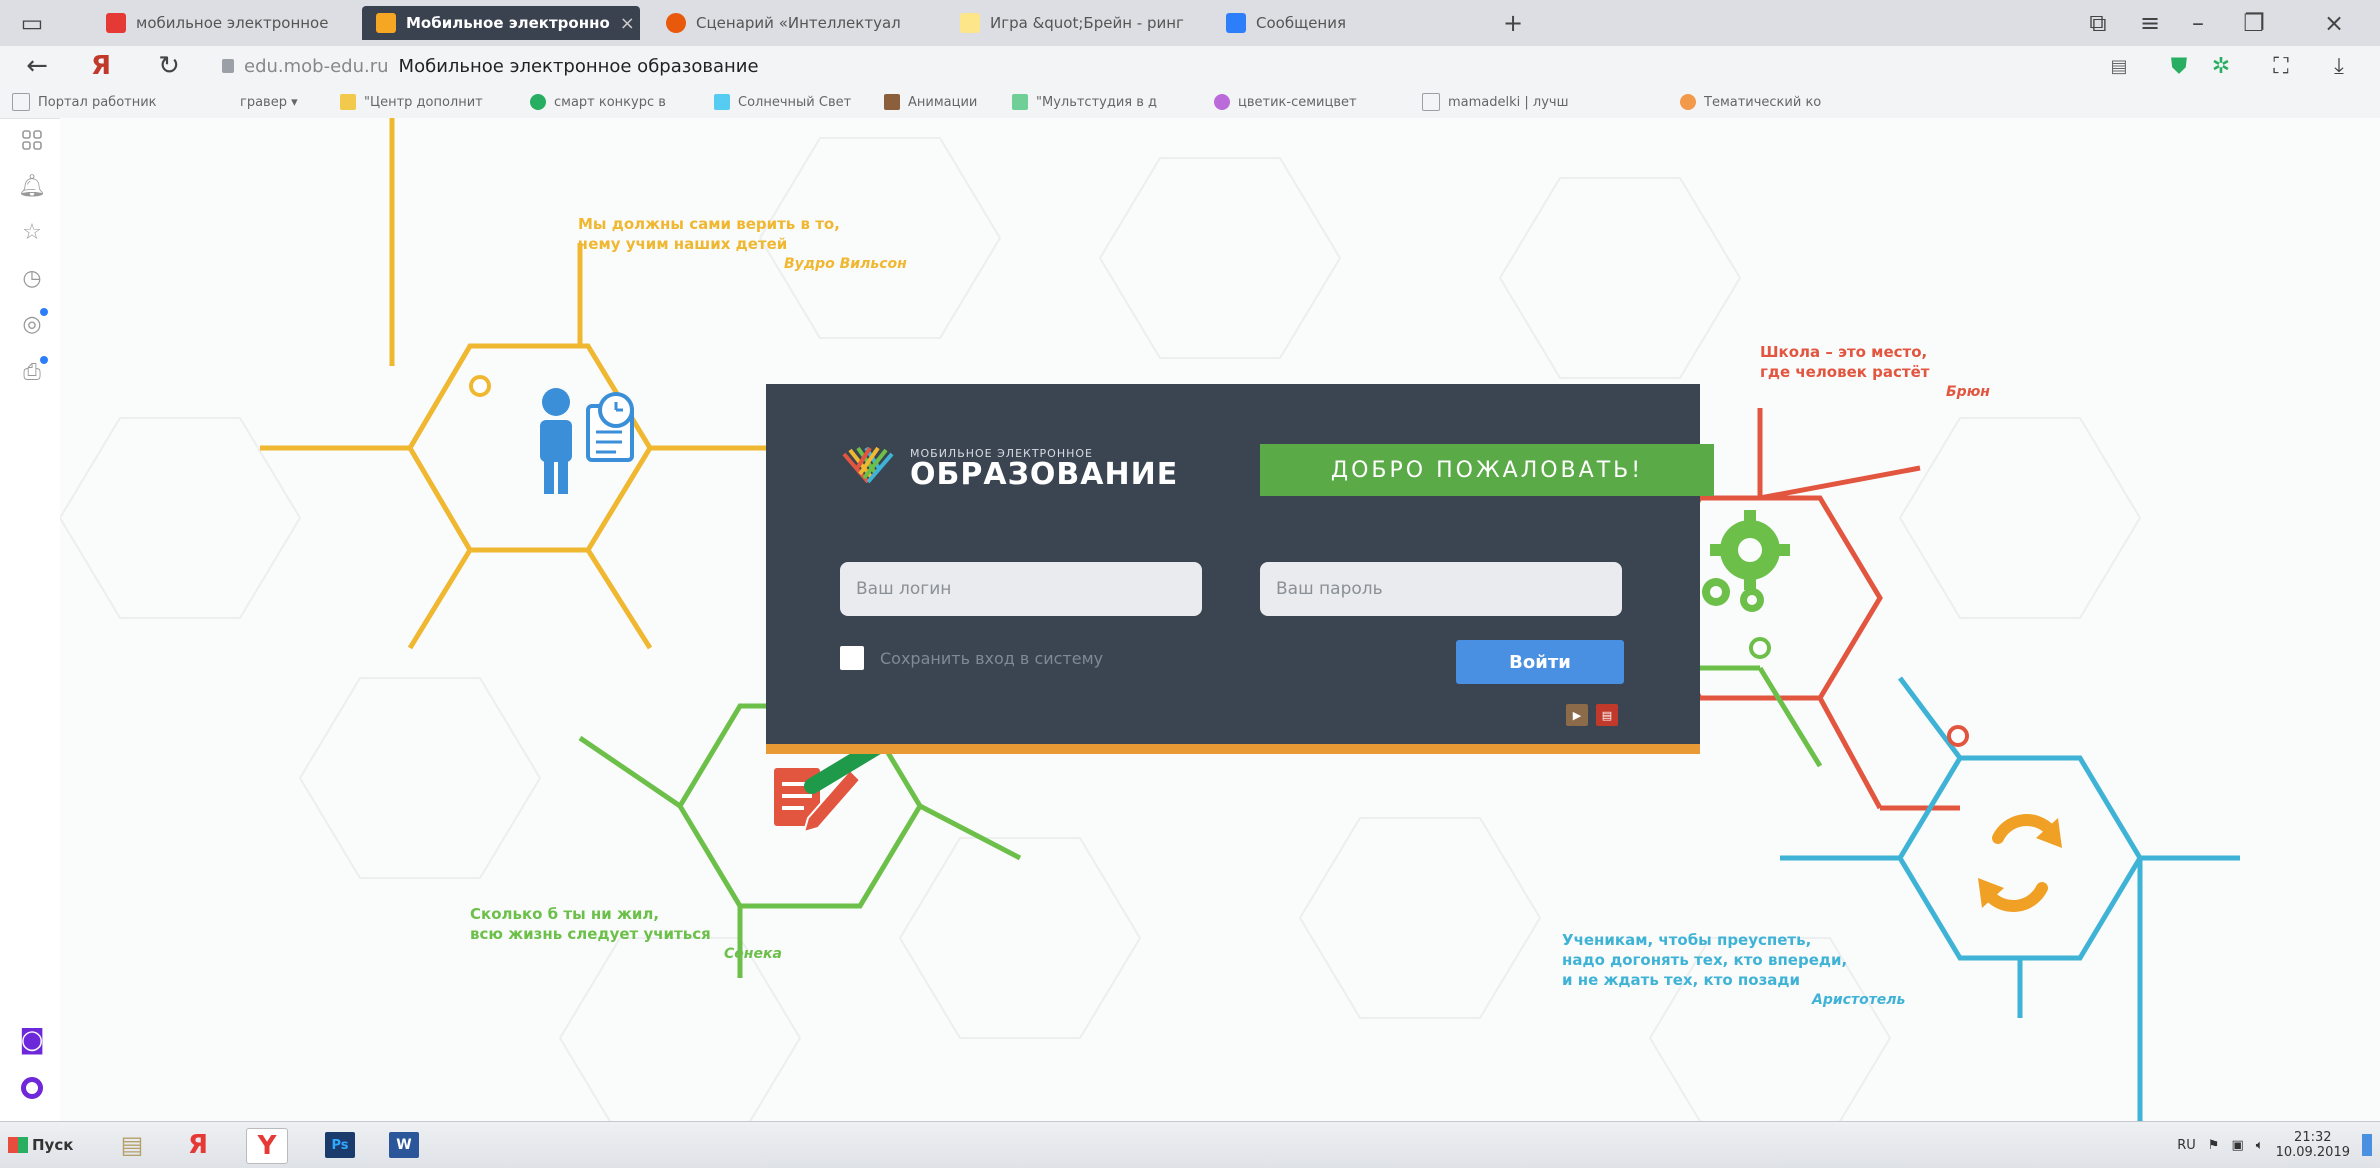 Image resolution: width=2380 pixels, height=1168 pixels. Describe the element at coordinates (33, 371) in the screenshot. I see `zen-feed-icon: ⎙` at that location.